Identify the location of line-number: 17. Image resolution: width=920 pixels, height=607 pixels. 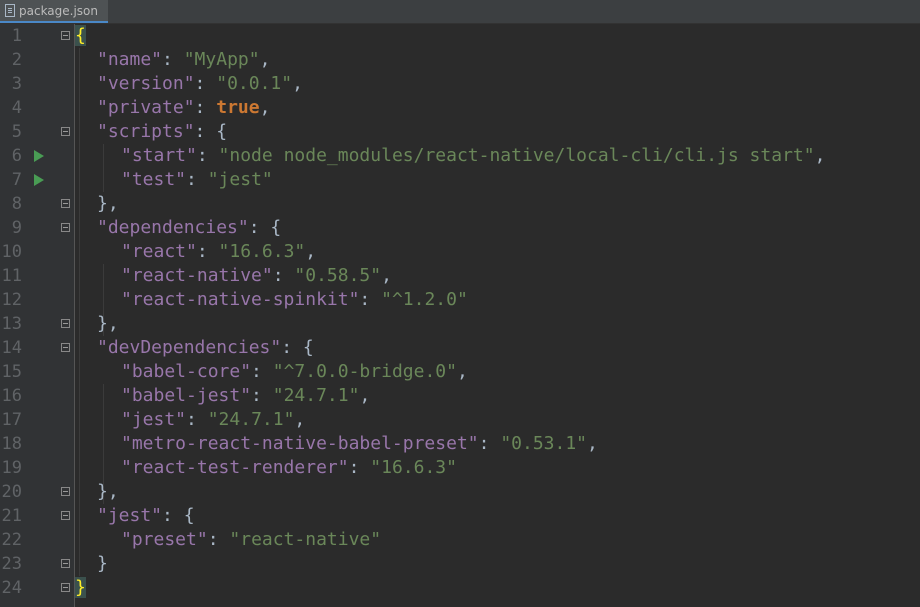
(11, 420).